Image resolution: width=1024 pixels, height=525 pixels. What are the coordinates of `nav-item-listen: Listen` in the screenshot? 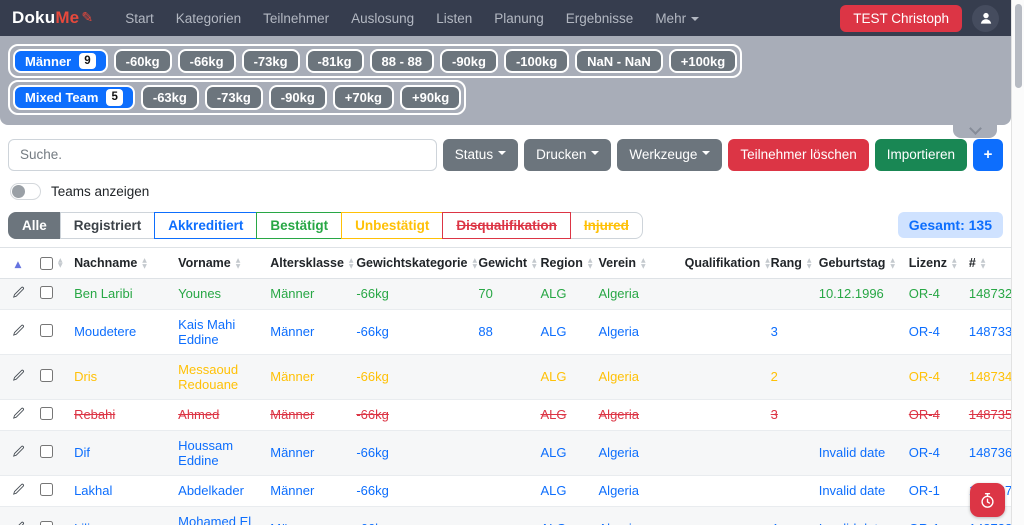 It's located at (454, 18).